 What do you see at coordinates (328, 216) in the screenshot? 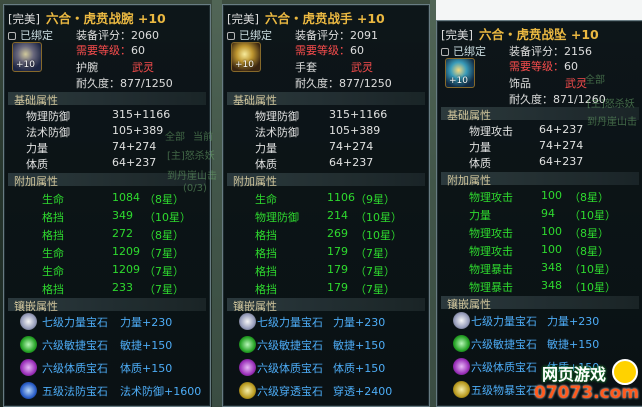
I see `extra-attr-row: 物理防御 214 （10星）` at bounding box center [328, 216].